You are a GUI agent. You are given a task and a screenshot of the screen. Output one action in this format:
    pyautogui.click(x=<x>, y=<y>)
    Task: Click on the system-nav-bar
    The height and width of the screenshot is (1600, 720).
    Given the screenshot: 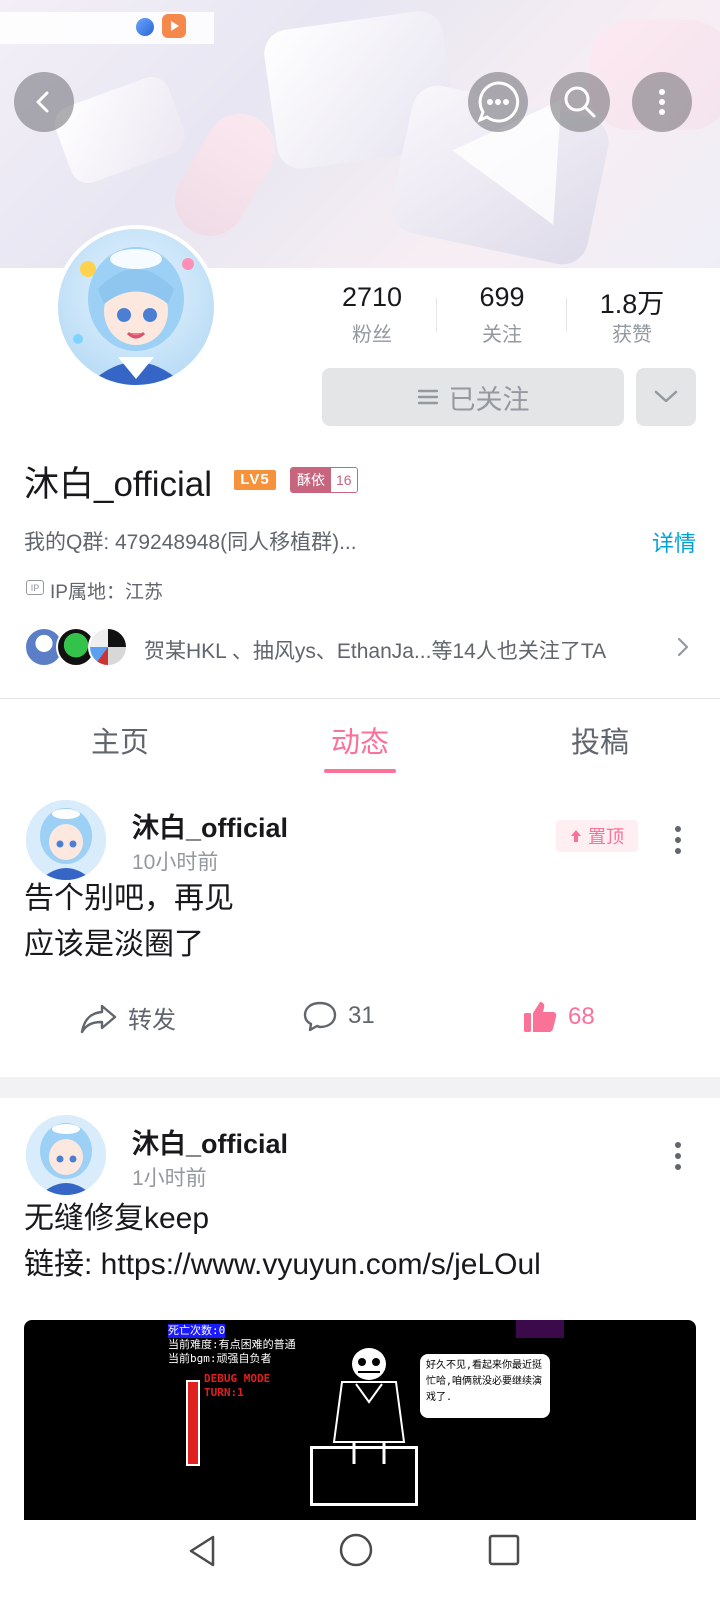 What is the action you would take?
    pyautogui.click(x=360, y=1560)
    